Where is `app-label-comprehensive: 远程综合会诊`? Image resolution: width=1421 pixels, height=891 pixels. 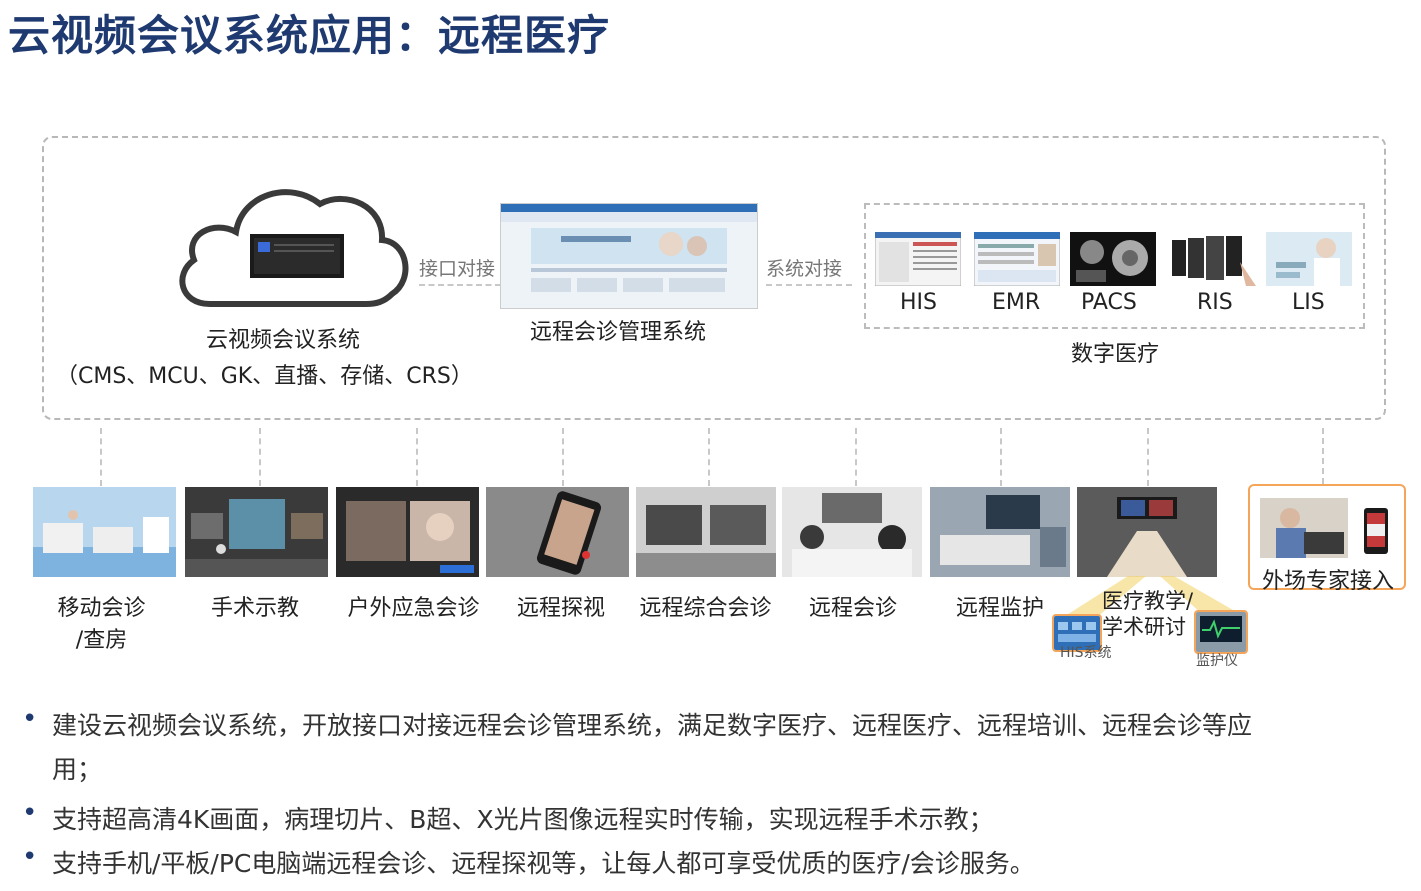
app-label-comprehensive: 远程综合会诊 is located at coordinates (705, 608).